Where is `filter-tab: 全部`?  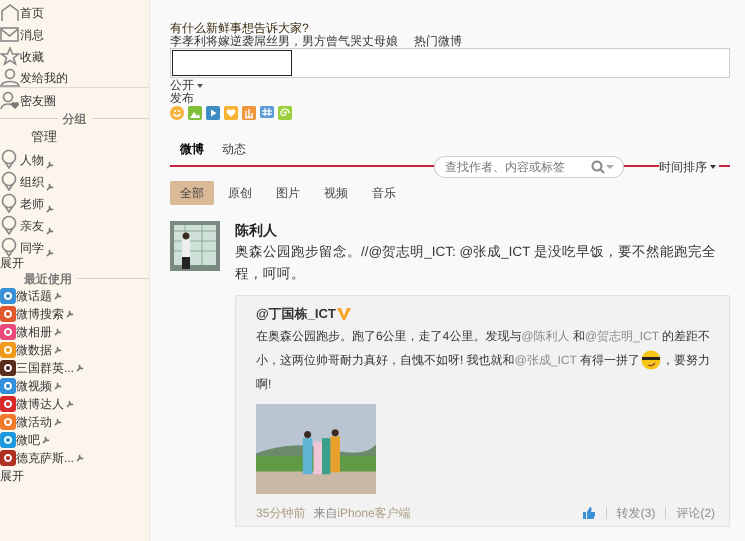 filter-tab: 全部 is located at coordinates (192, 193).